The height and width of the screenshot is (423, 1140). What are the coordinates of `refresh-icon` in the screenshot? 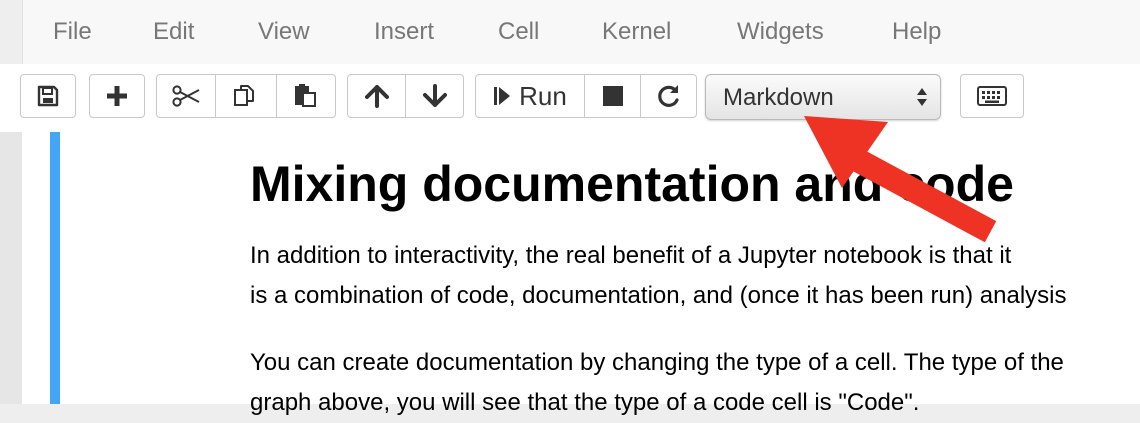 It's located at (669, 96).